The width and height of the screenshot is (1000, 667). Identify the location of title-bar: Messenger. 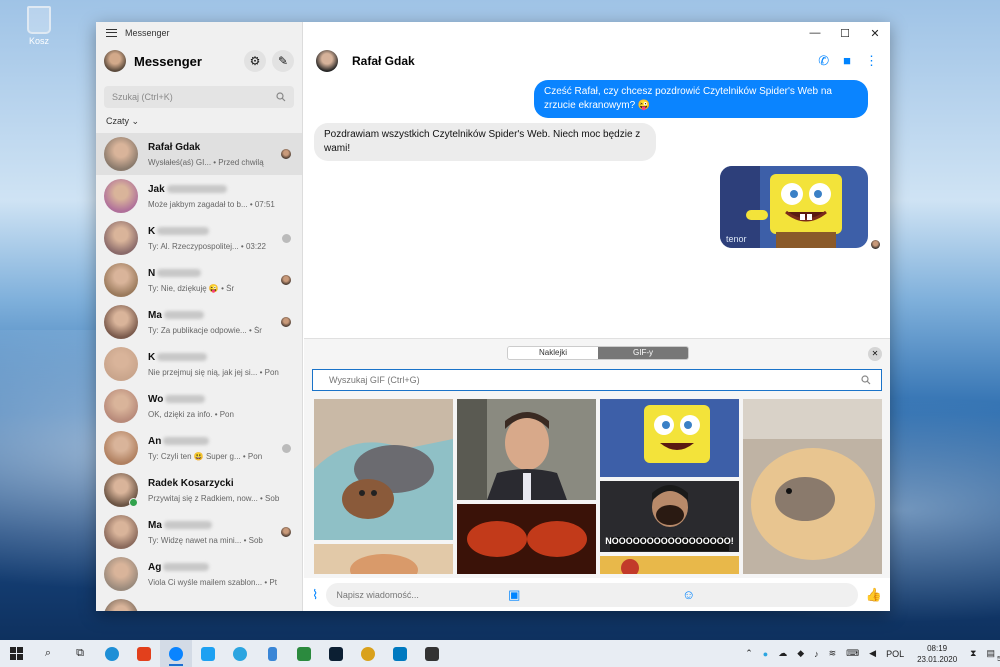
(199, 33).